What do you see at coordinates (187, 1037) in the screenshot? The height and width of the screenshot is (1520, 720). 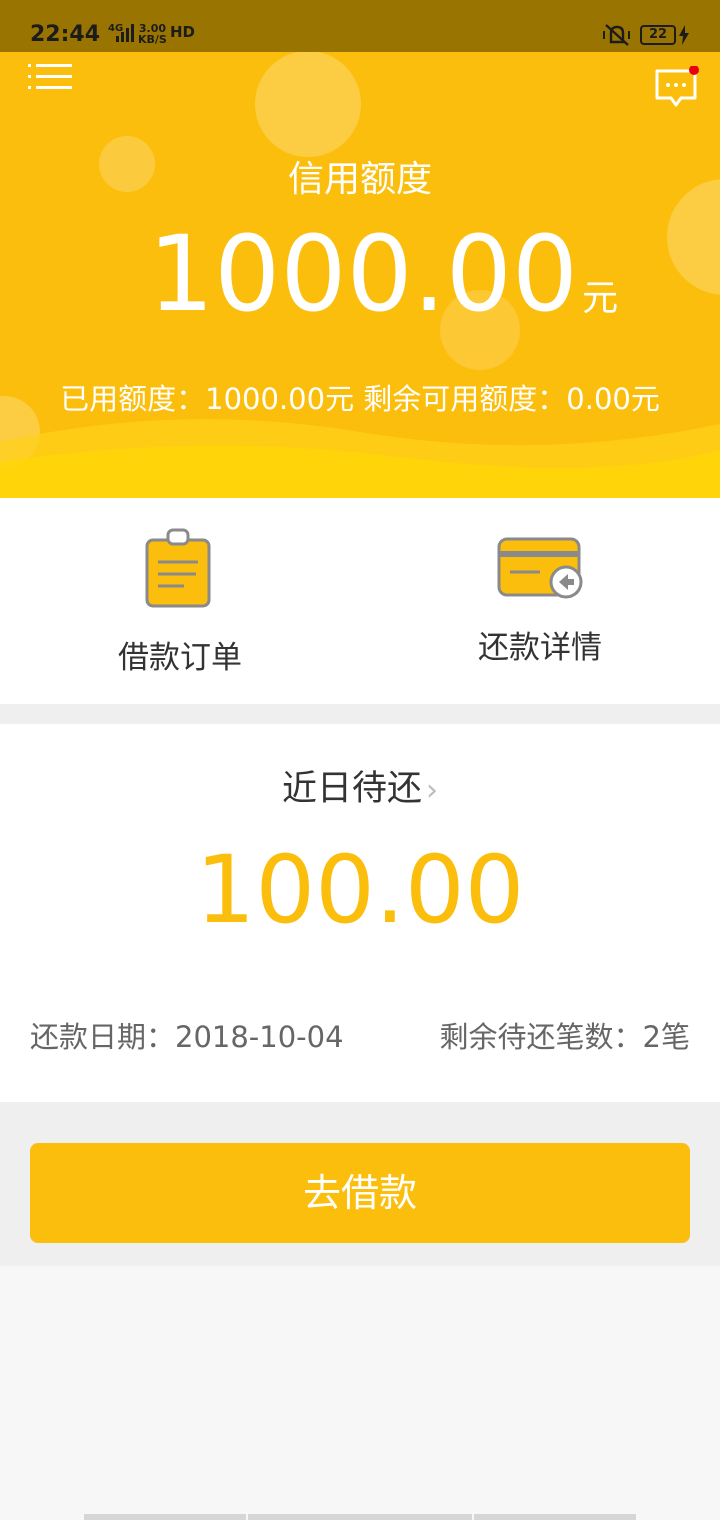 I see `repayment-date: 还款日期：2018-10-04` at bounding box center [187, 1037].